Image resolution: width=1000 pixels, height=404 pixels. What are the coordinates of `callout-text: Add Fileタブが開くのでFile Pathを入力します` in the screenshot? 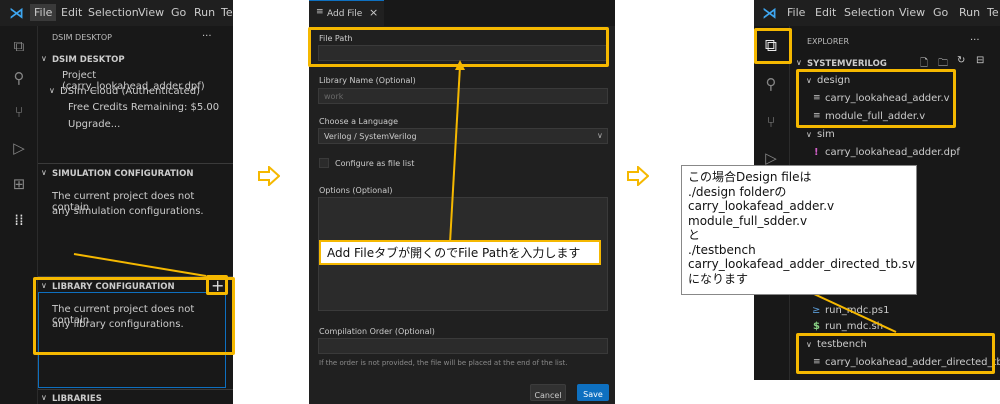 It's located at (454, 253).